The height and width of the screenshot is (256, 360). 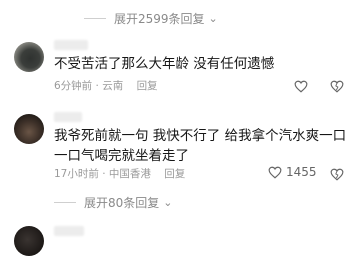 I want to click on expand-replies-bottom: 展开80条回复 ⌄, so click(x=113, y=202).